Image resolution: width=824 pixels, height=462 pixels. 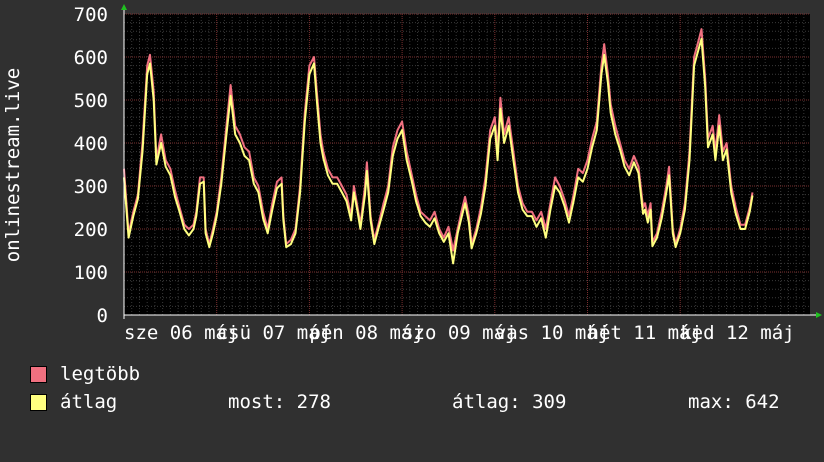 What do you see at coordinates (124, 7) in the screenshot?
I see `y-axis-arrow` at bounding box center [124, 7].